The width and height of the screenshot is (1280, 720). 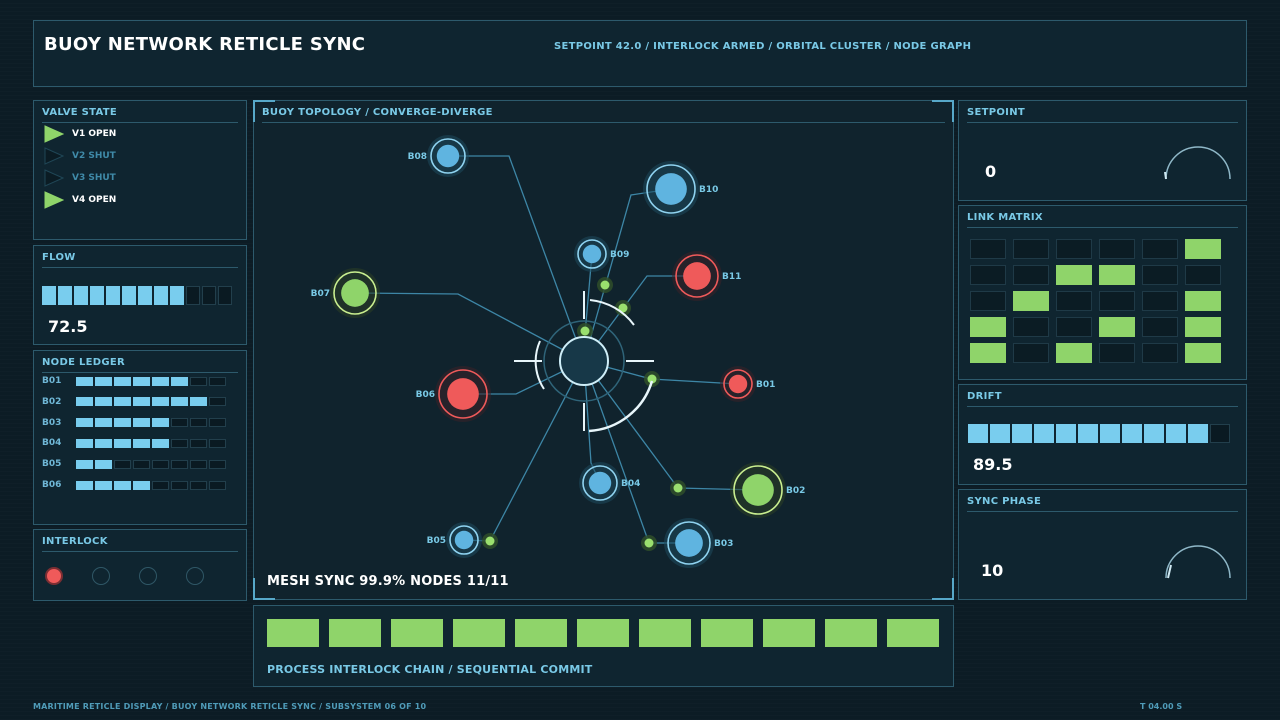 I want to click on valve-item: V4 OPEN, so click(x=80, y=200).